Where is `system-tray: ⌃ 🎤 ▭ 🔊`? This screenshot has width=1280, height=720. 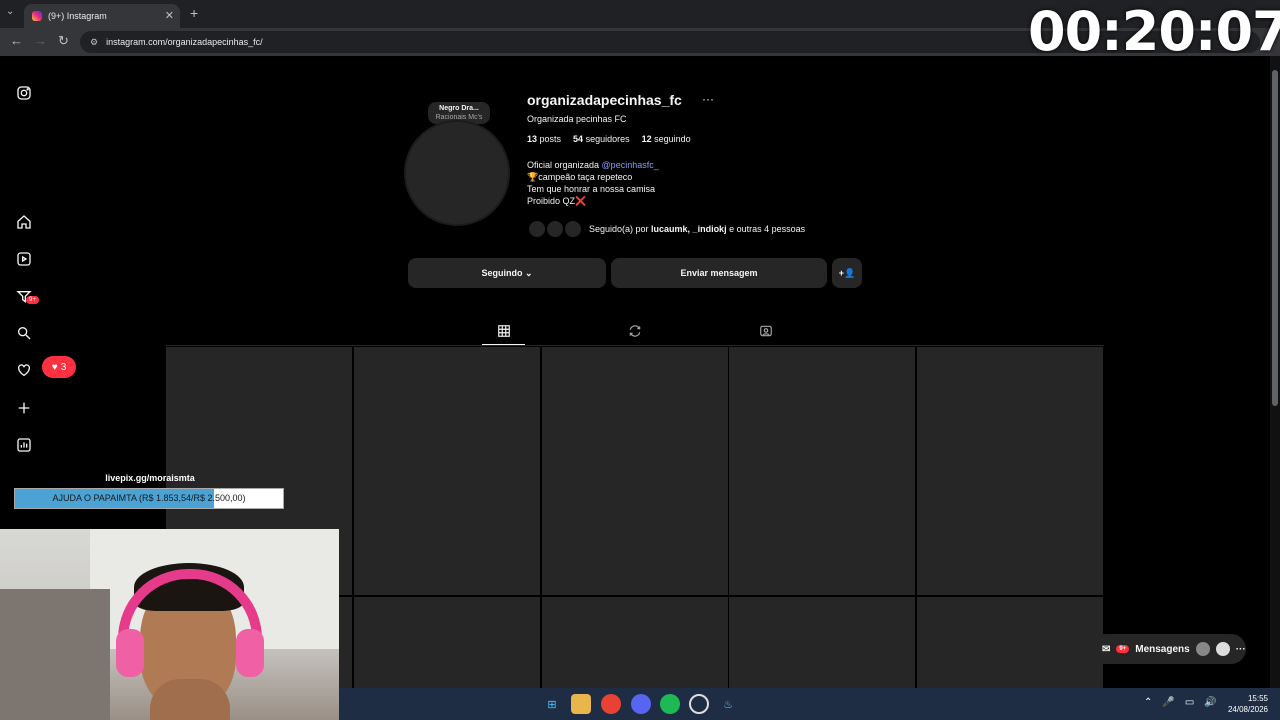 system-tray: ⌃ 🎤 ▭ 🔊 is located at coordinates (1180, 702).